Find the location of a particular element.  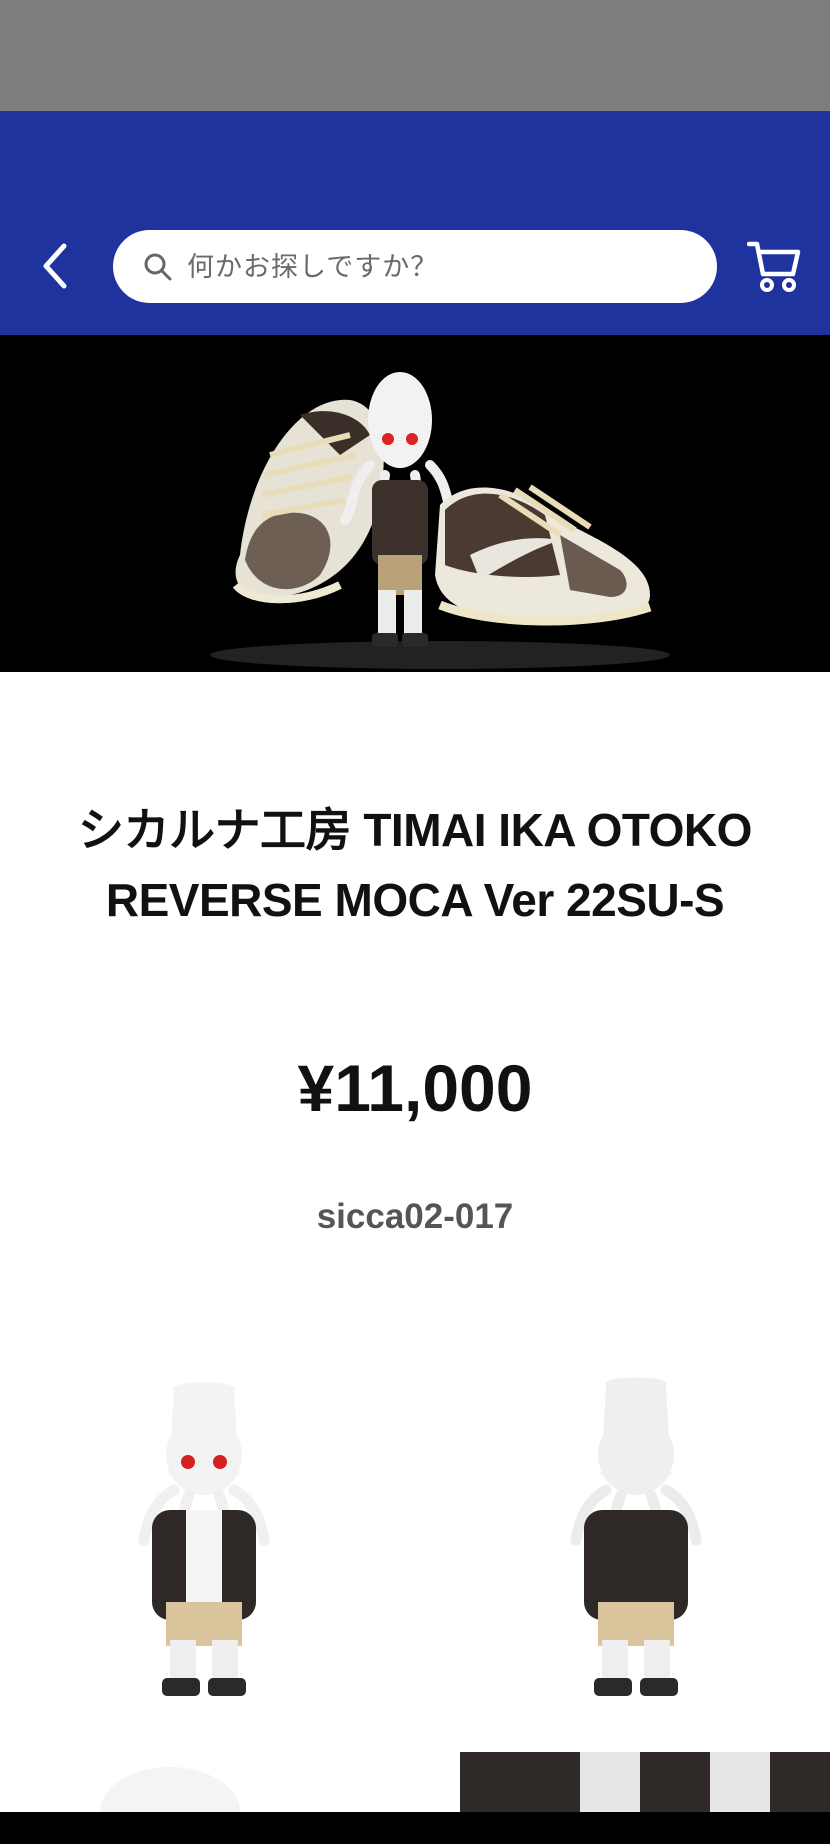

figure-back-image is located at coordinates (636, 1536).